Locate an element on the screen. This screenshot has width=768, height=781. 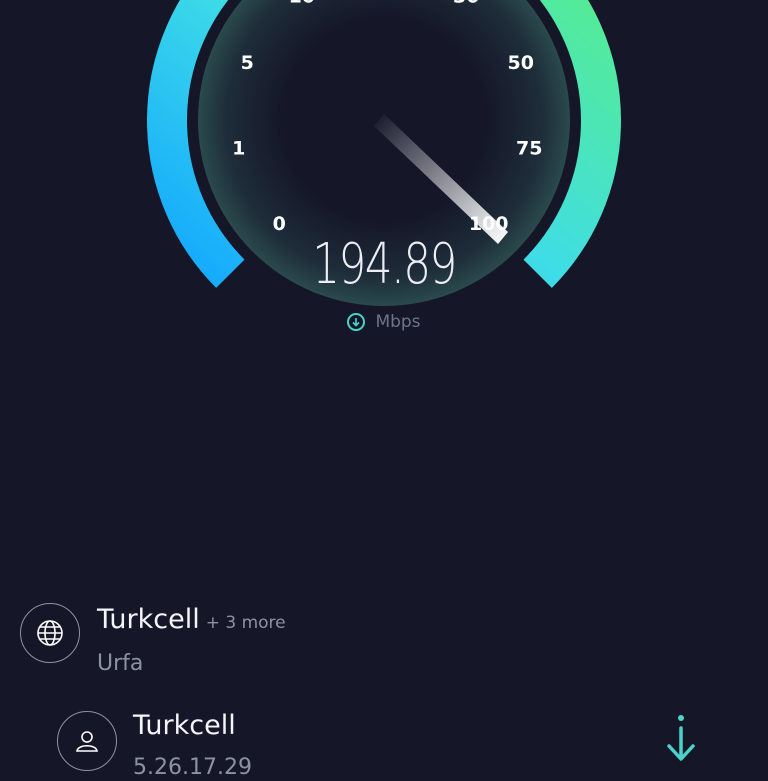
server-name: Turkcell is located at coordinates (184, 725).